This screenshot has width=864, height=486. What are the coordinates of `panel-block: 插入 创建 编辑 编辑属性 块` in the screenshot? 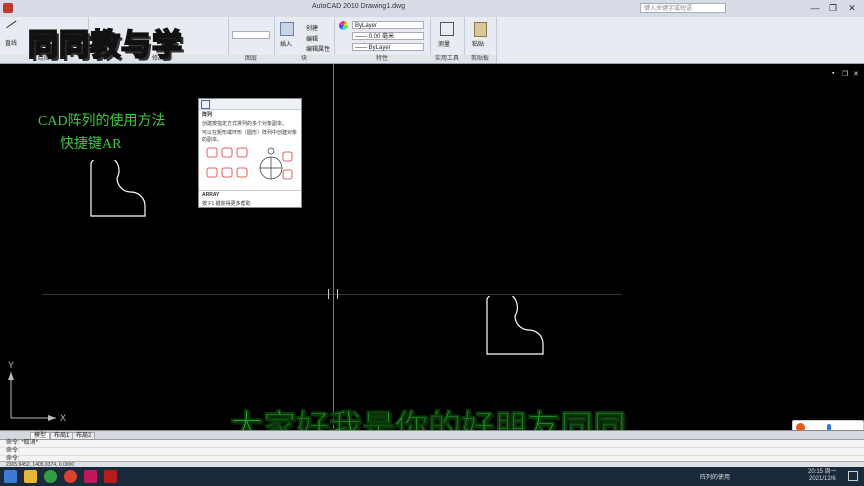 It's located at (304, 40).